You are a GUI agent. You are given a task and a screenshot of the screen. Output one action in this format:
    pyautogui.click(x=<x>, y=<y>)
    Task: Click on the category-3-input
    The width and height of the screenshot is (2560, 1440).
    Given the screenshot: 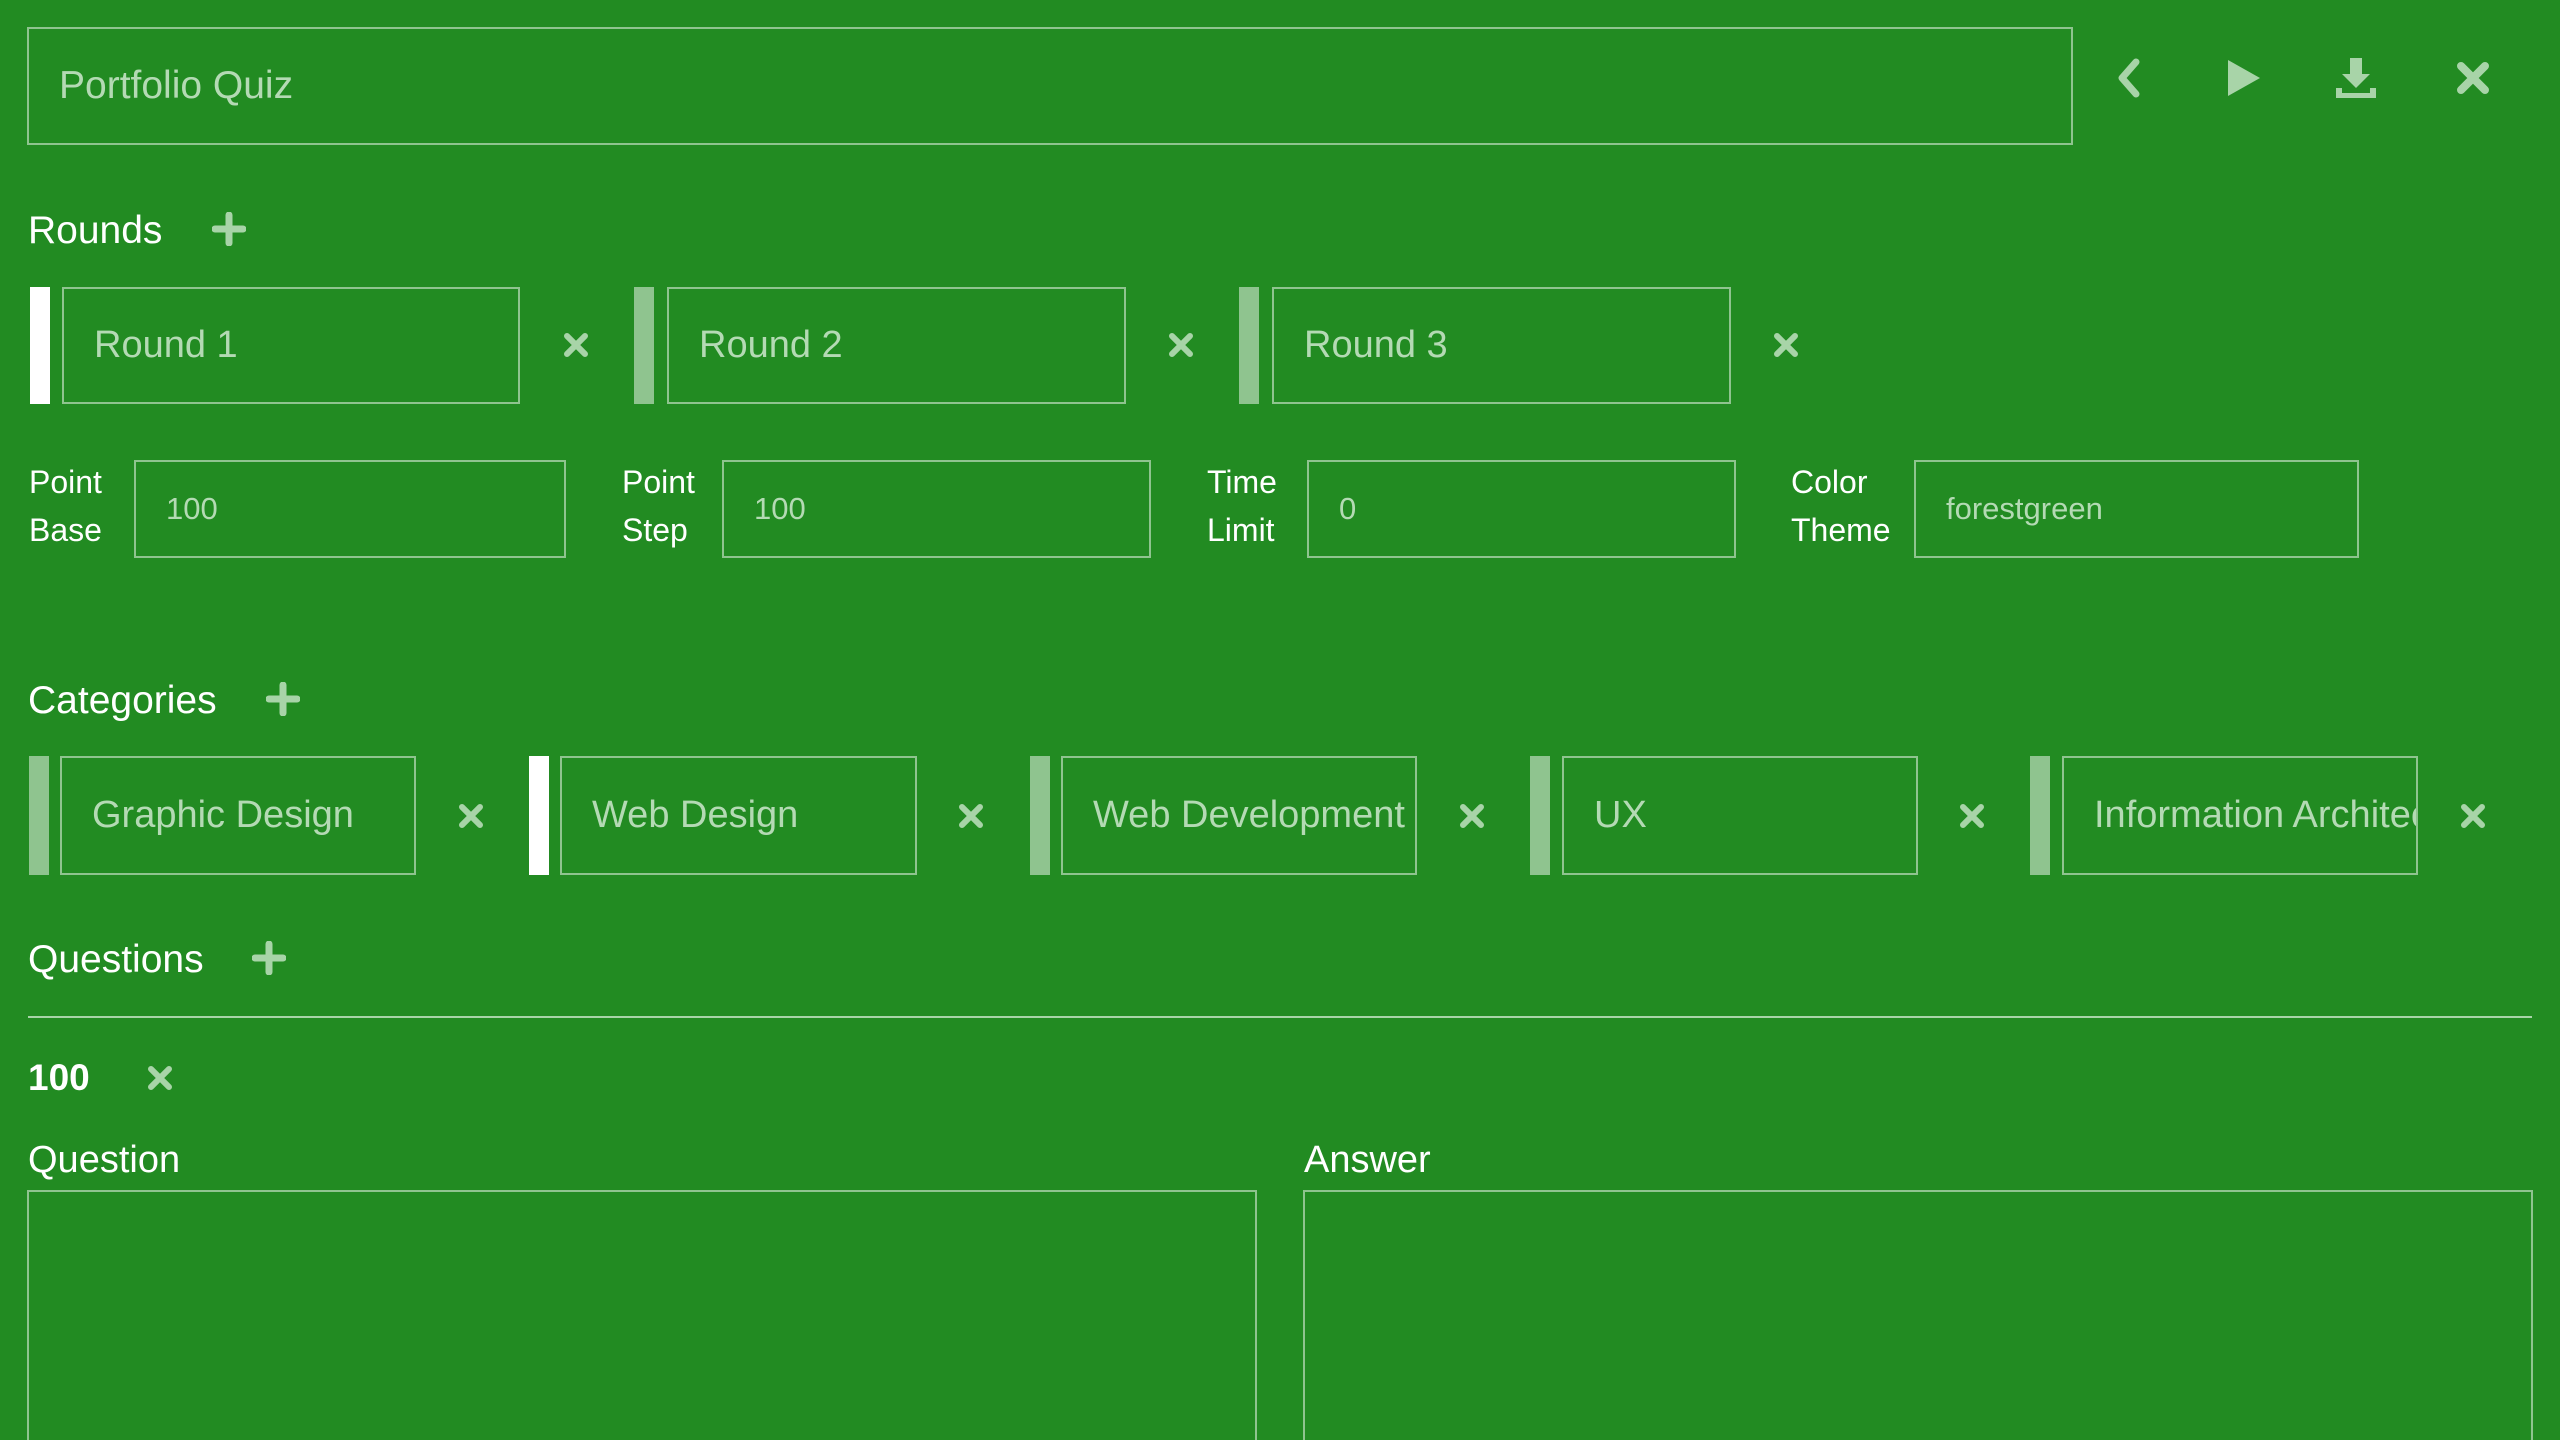 What is the action you would take?
    pyautogui.click(x=1239, y=815)
    